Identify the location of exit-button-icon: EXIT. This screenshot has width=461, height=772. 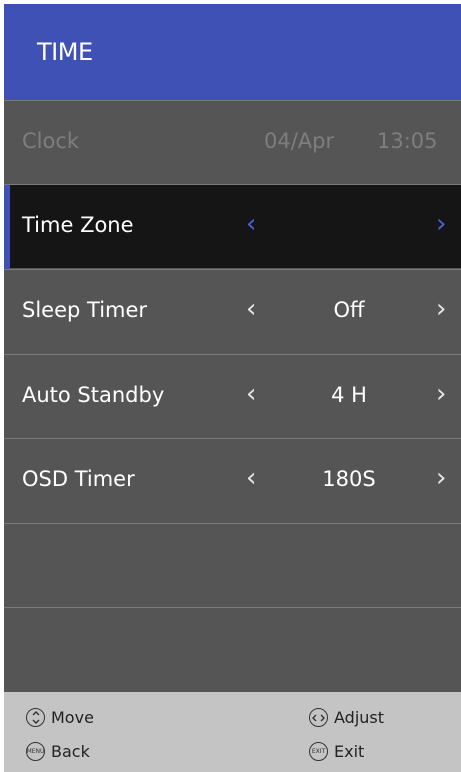
(318, 751).